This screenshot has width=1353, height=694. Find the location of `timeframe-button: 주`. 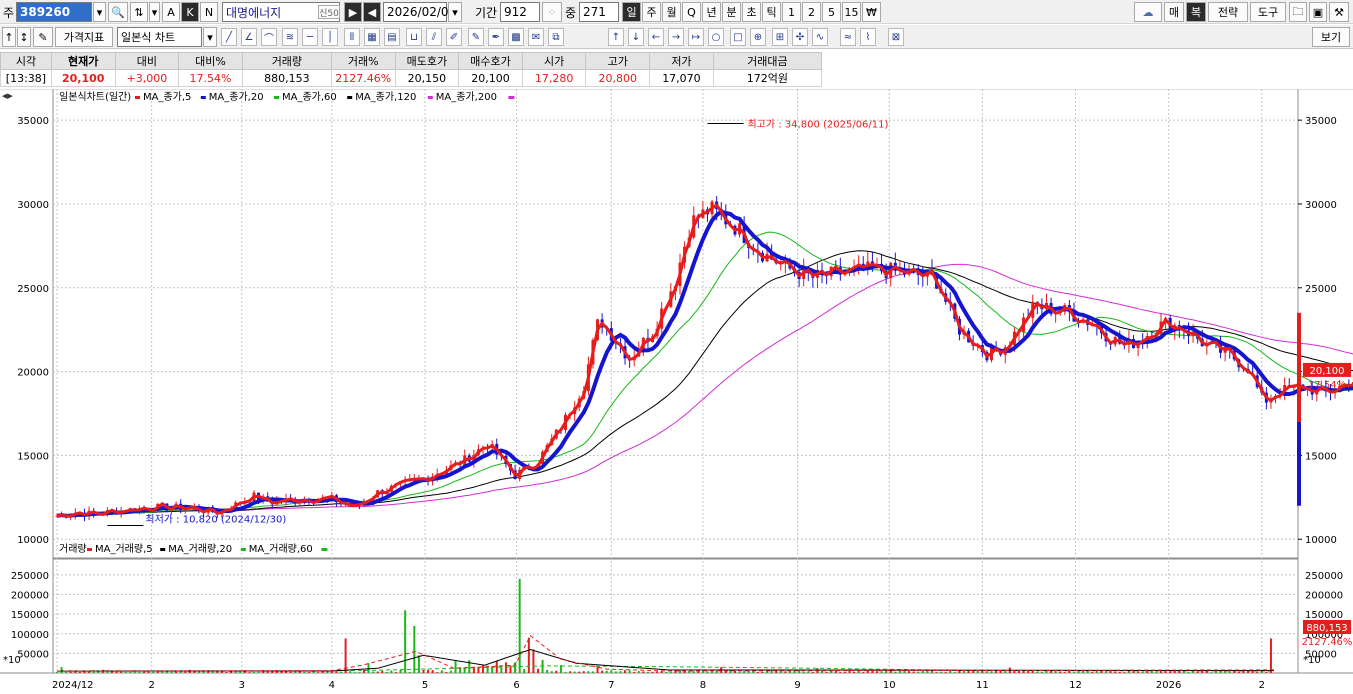

timeframe-button: 주 is located at coordinates (651, 12).